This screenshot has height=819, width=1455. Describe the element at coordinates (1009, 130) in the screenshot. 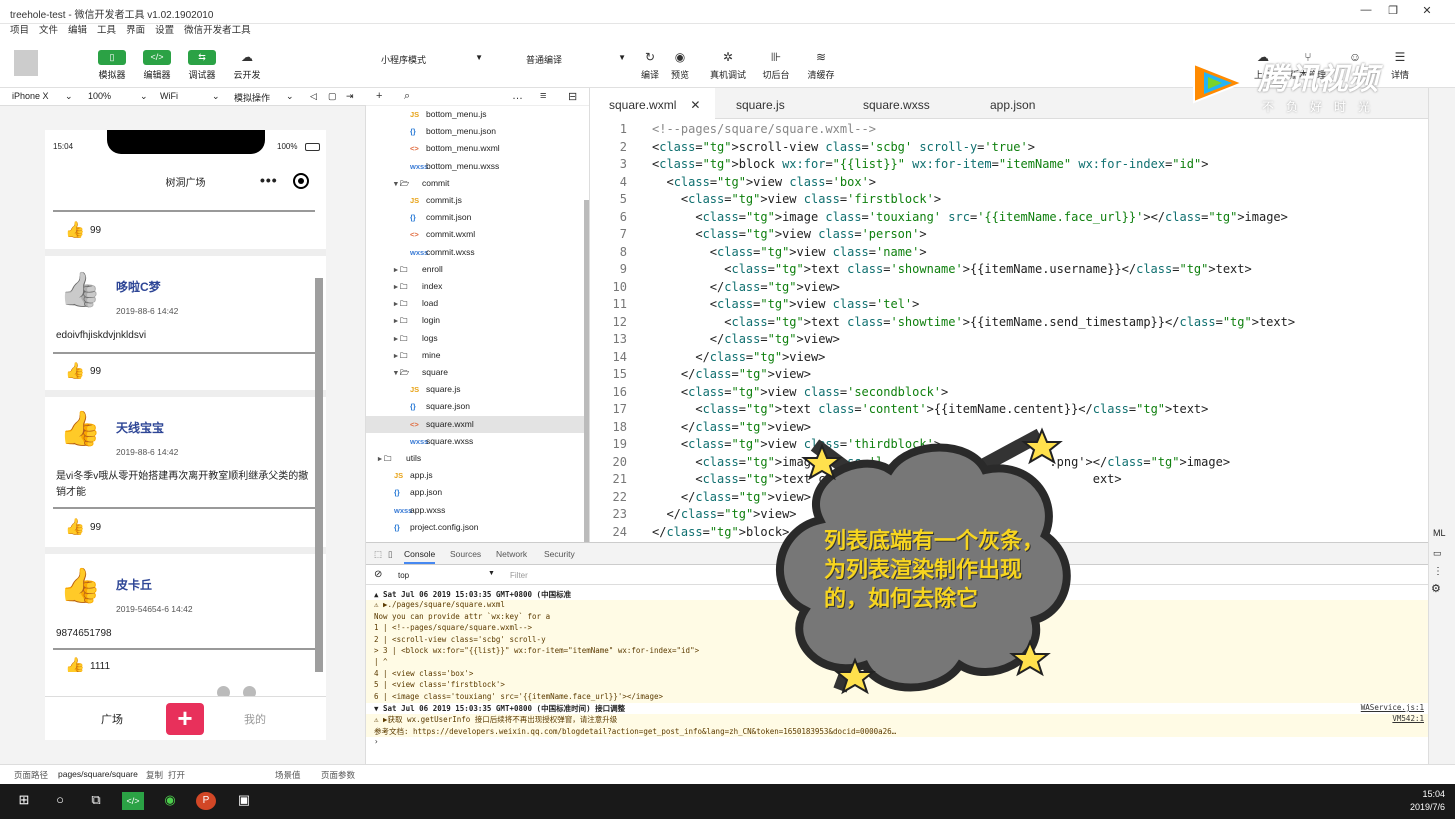

I see `code-line: 1 <!--pages/square/square.wxml-->` at that location.